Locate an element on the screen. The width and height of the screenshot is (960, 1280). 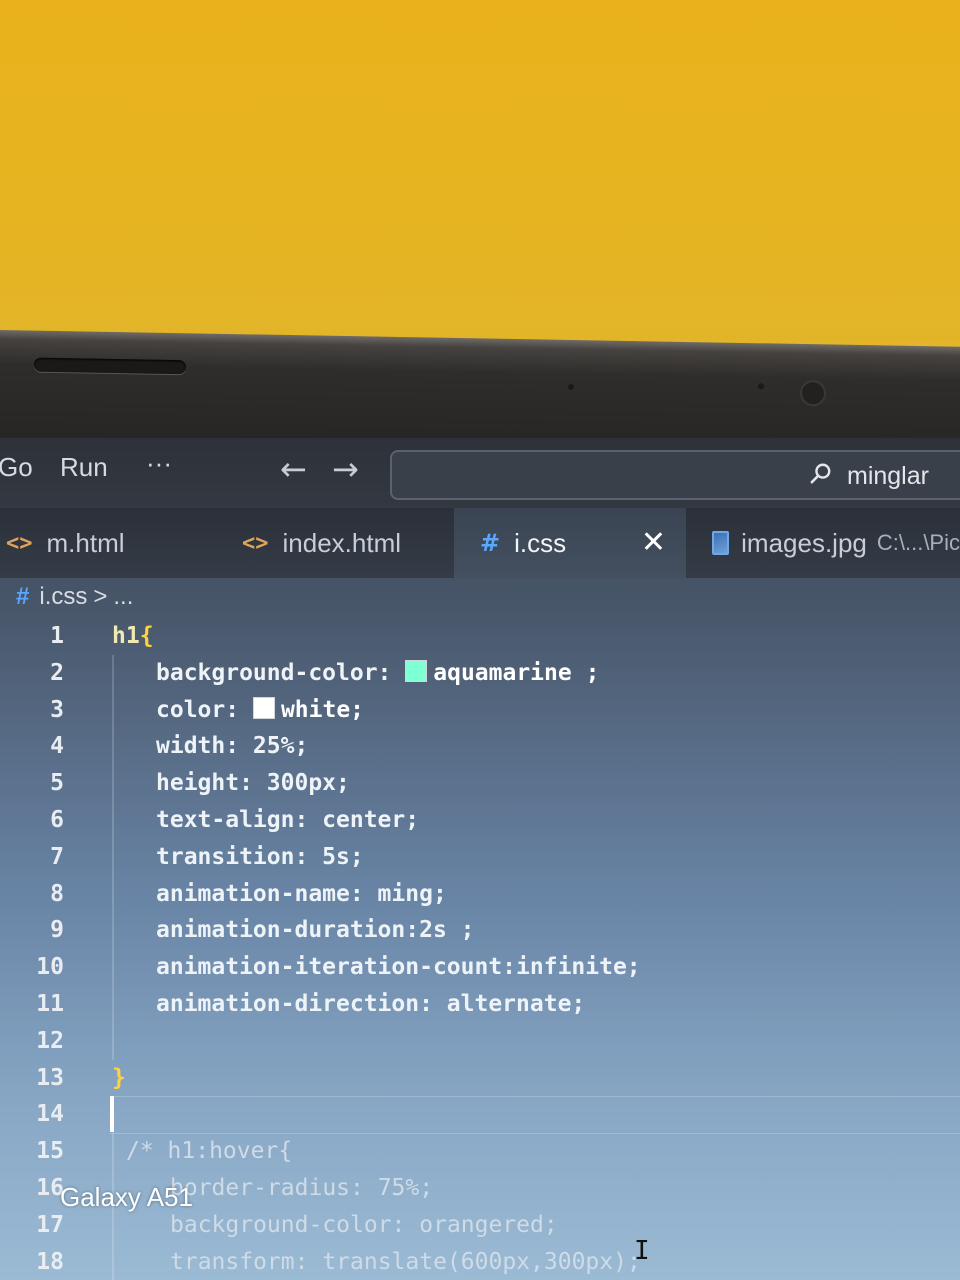
tab-m-html: <> m.html is located at coordinates (109, 543).